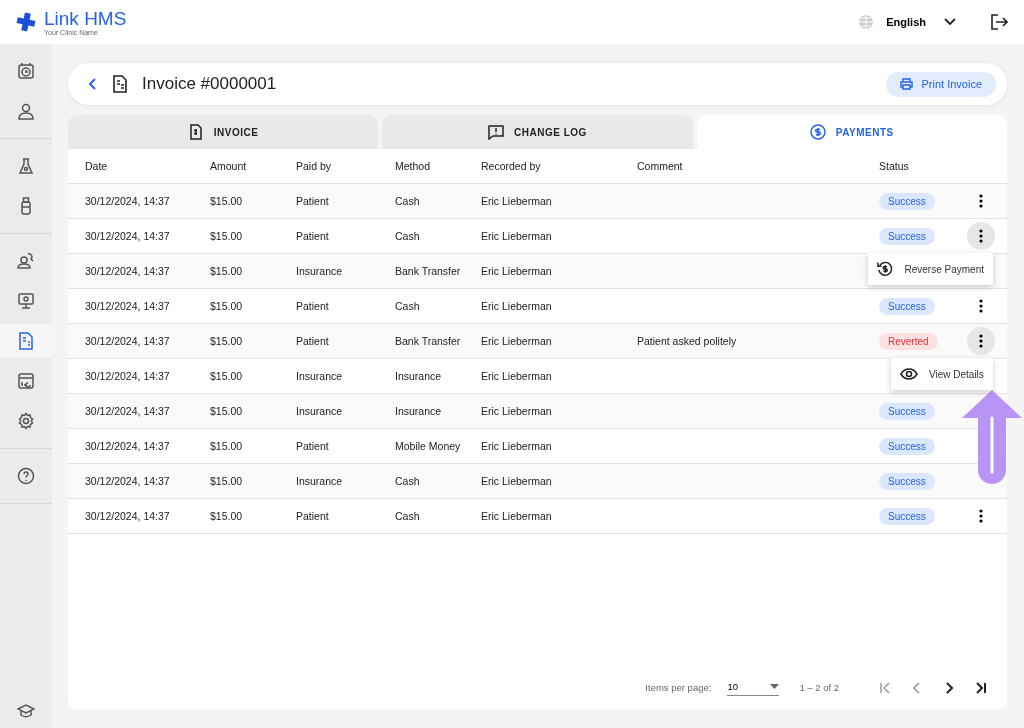  What do you see at coordinates (949, 687) in the screenshot?
I see `next-page-icon` at bounding box center [949, 687].